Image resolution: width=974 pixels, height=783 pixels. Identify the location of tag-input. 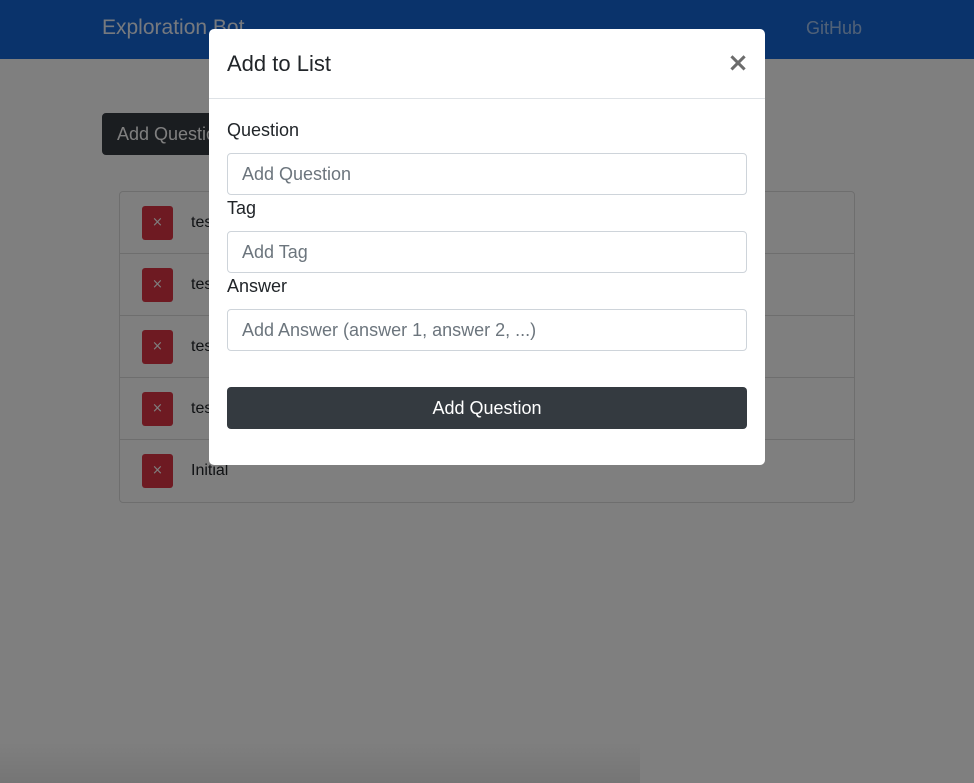
(487, 252).